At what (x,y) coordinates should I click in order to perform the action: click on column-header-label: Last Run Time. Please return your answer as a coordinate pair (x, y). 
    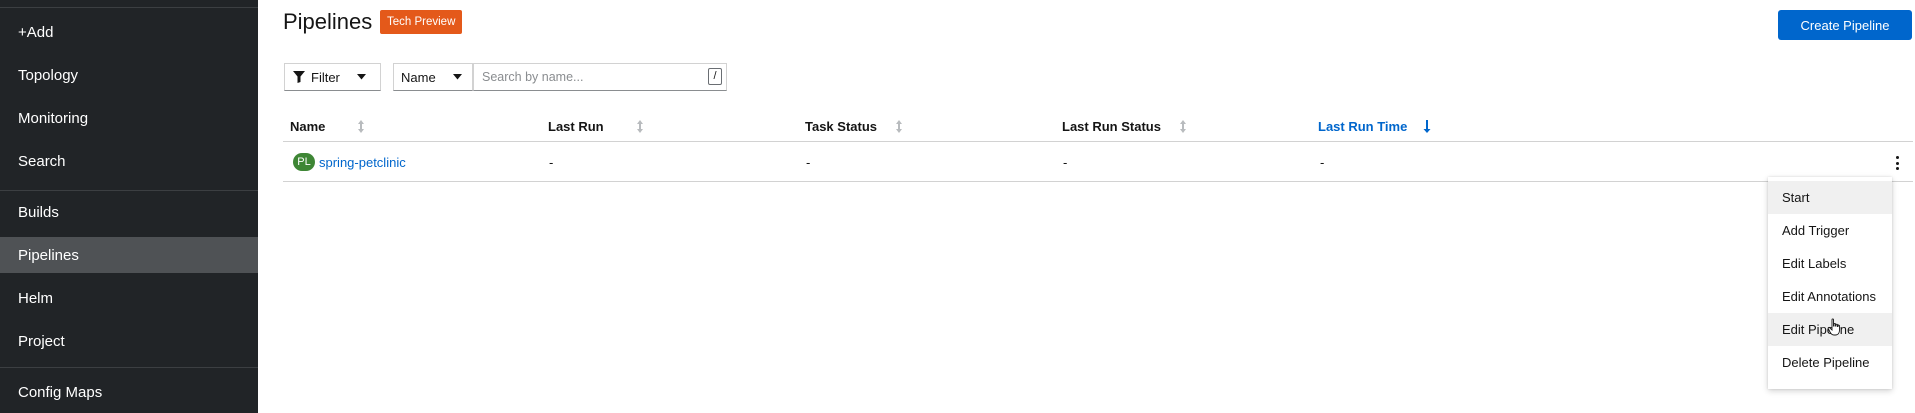
    Looking at the image, I should click on (1363, 126).